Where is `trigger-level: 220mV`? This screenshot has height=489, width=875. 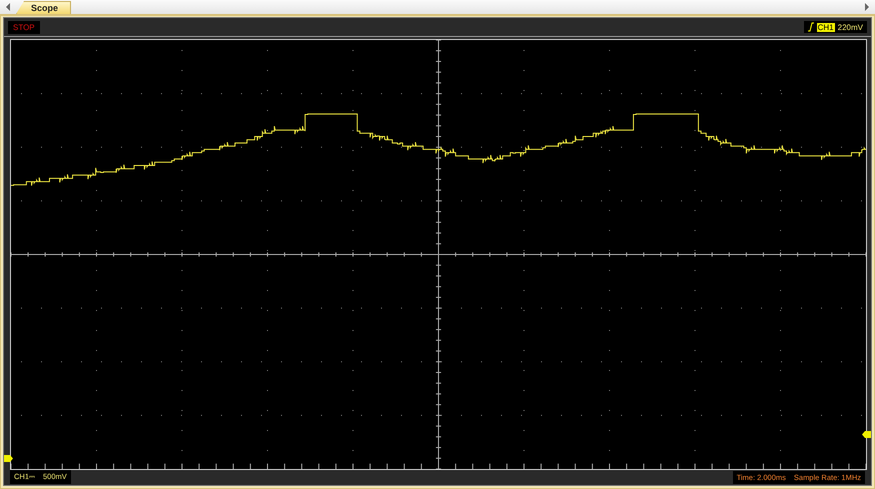 trigger-level: 220mV is located at coordinates (850, 27).